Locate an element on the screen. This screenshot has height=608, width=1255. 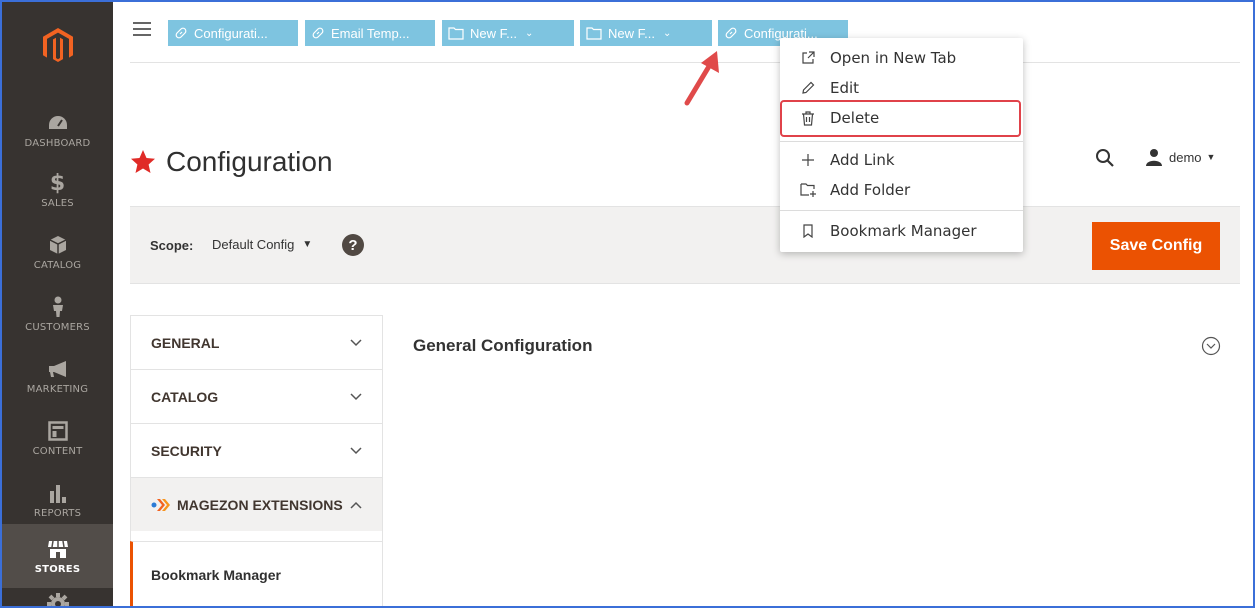
chevron-circle-down-icon is located at coordinates (1211, 346).